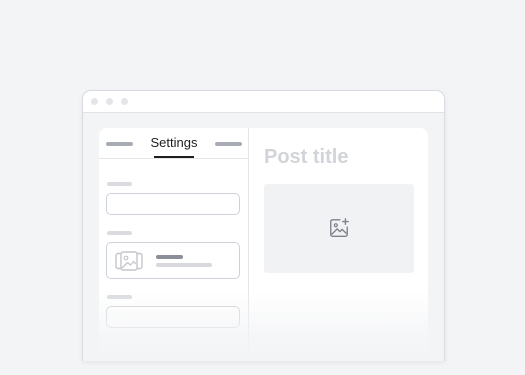 Image resolution: width=525 pixels, height=375 pixels. Describe the element at coordinates (228, 144) in the screenshot. I see `tab-right-placeholder` at that location.